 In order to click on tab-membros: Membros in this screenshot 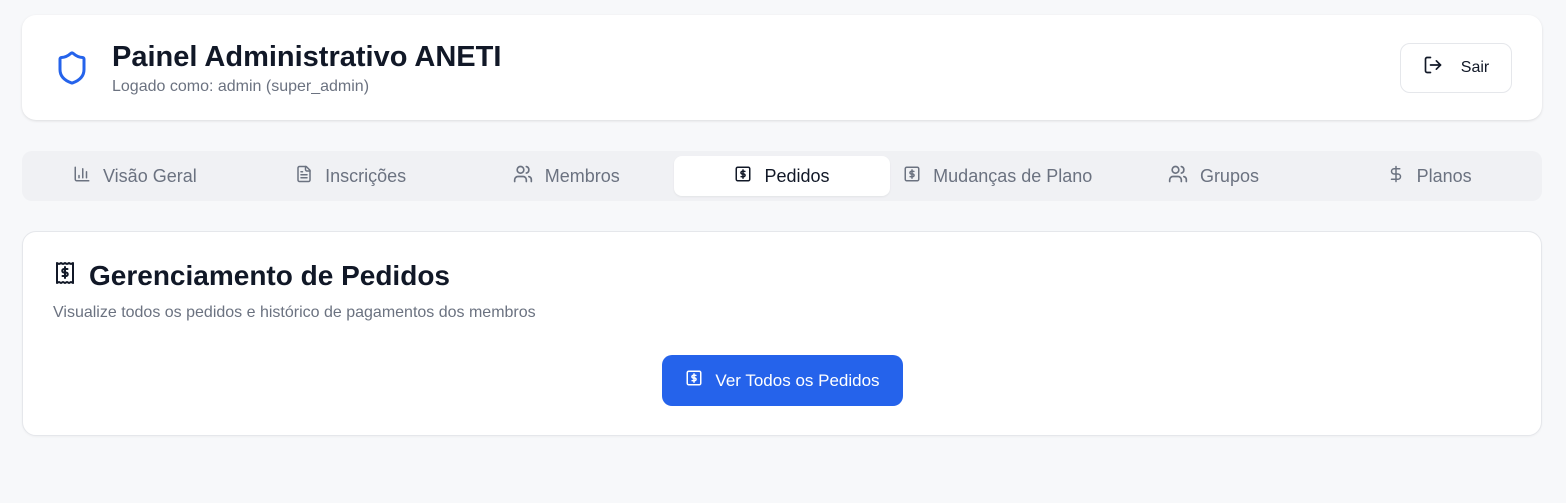, I will do `click(566, 176)`.